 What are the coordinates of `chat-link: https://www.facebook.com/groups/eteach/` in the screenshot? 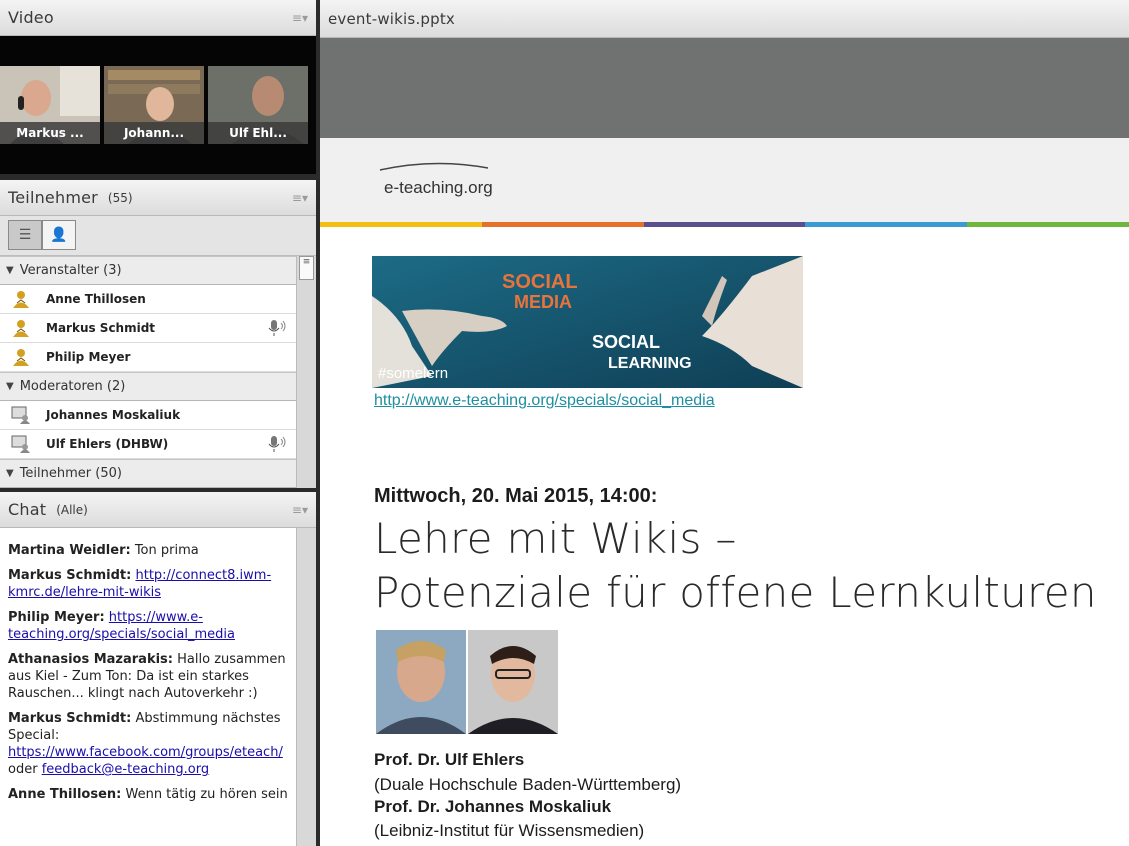 It's located at (145, 752).